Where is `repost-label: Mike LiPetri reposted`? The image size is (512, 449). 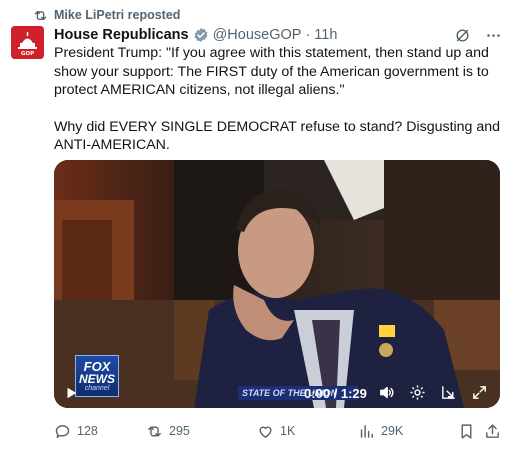
repost-label: Mike LiPetri reposted is located at coordinates (117, 15).